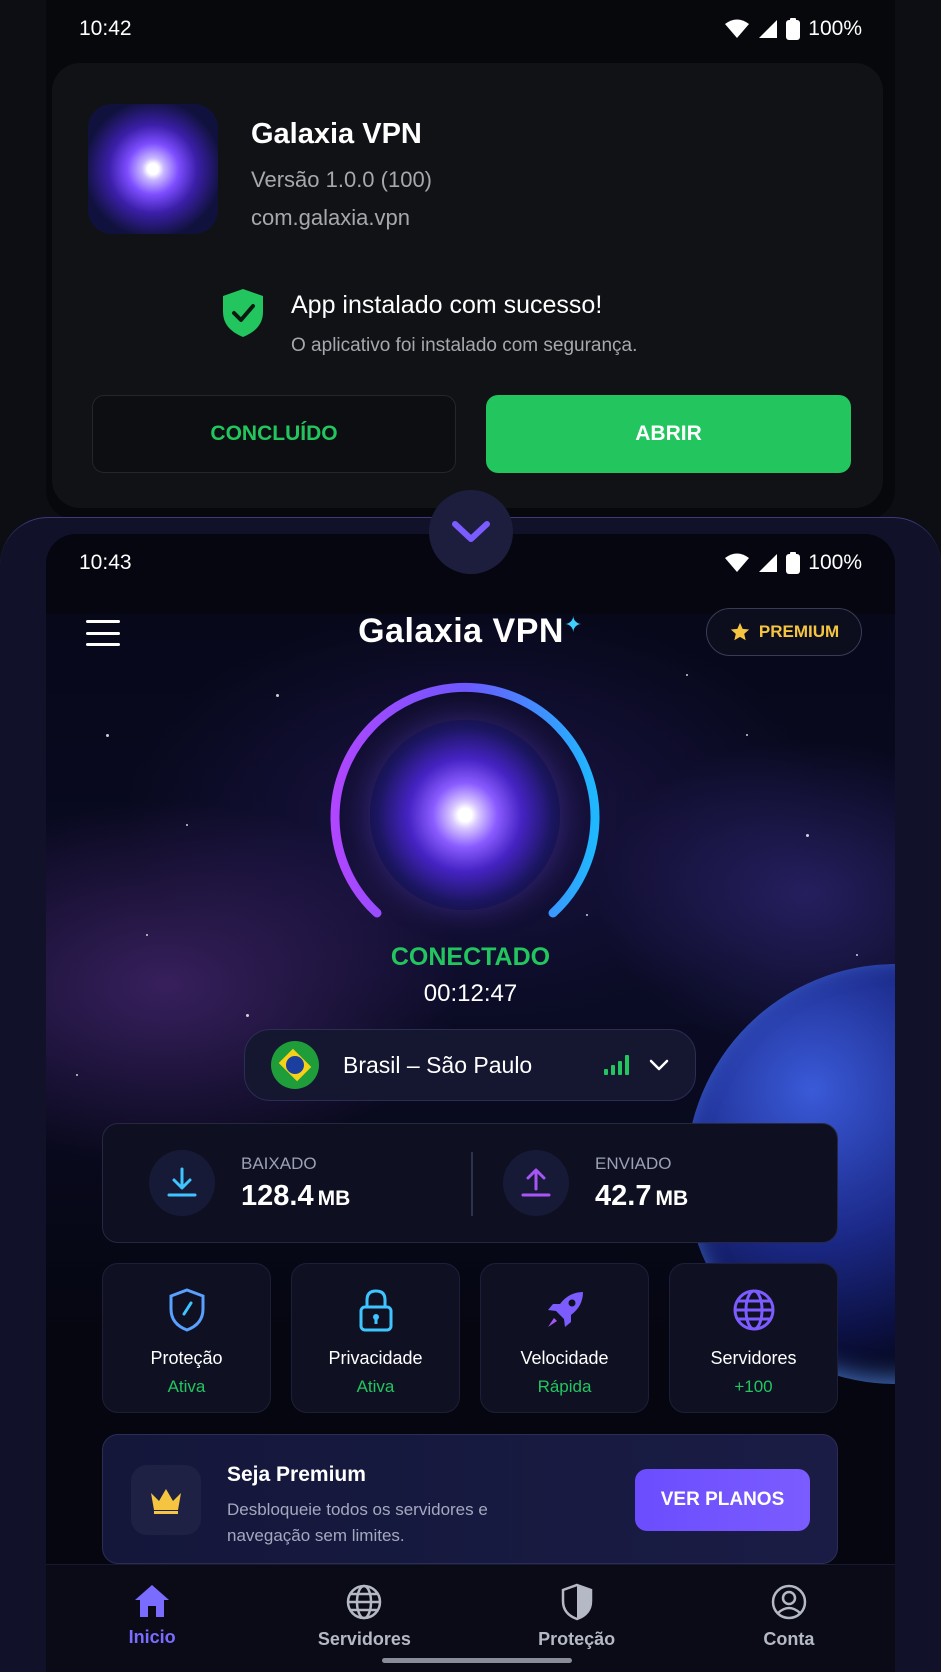  What do you see at coordinates (623, 1195) in the screenshot?
I see `upload-value: 42.7` at bounding box center [623, 1195].